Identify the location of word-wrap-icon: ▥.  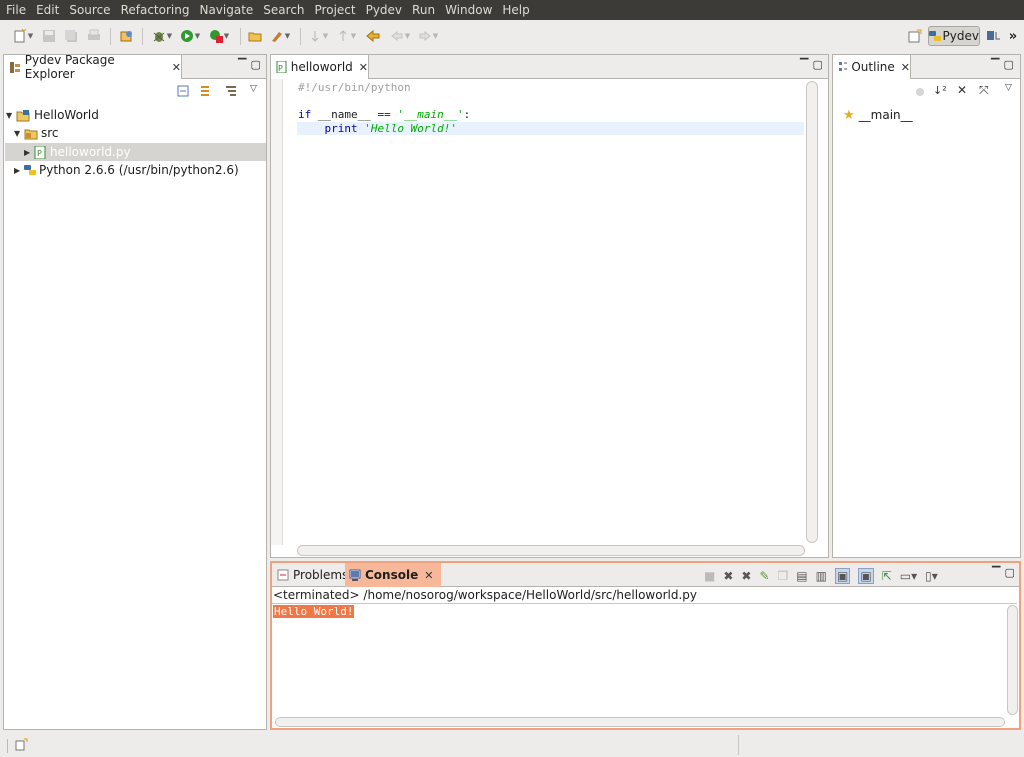
(821, 576).